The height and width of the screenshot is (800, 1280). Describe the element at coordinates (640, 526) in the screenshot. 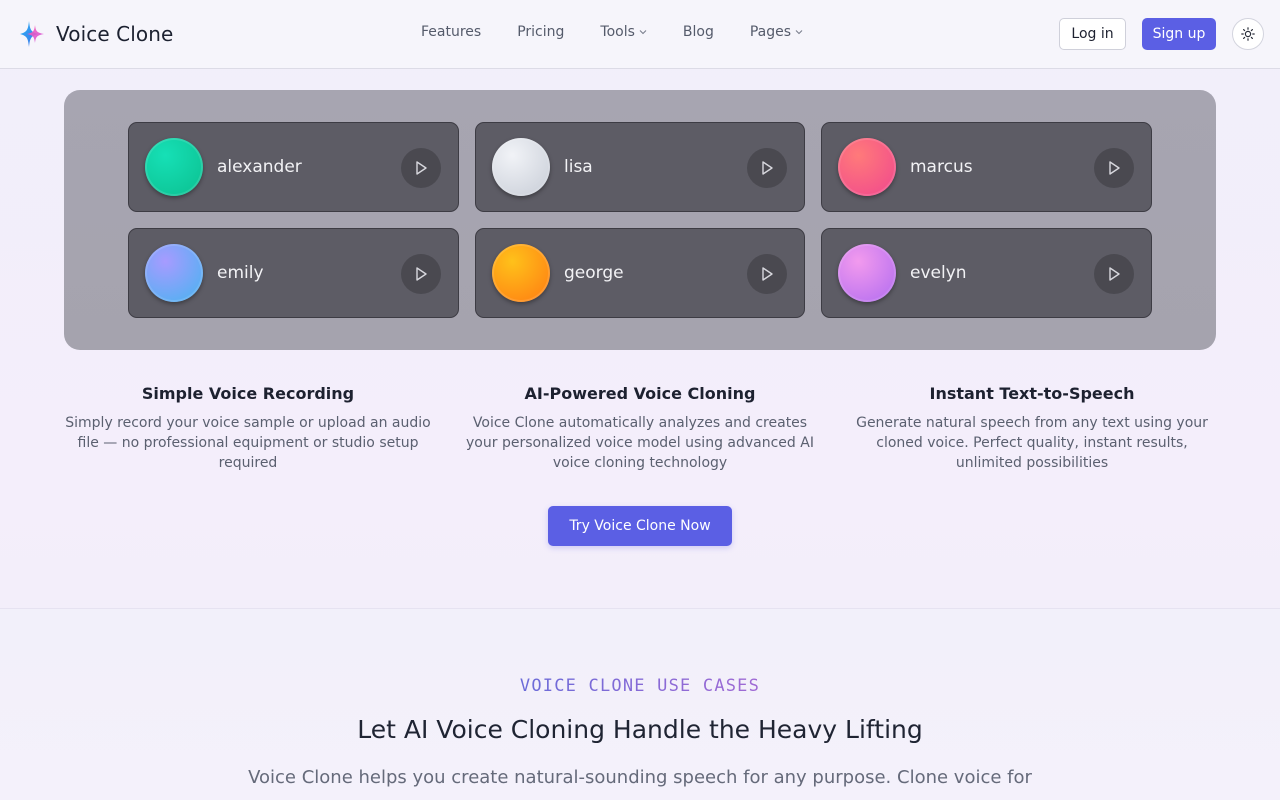

I see `try-voice-clone-button: Try Voice Clone Now` at that location.